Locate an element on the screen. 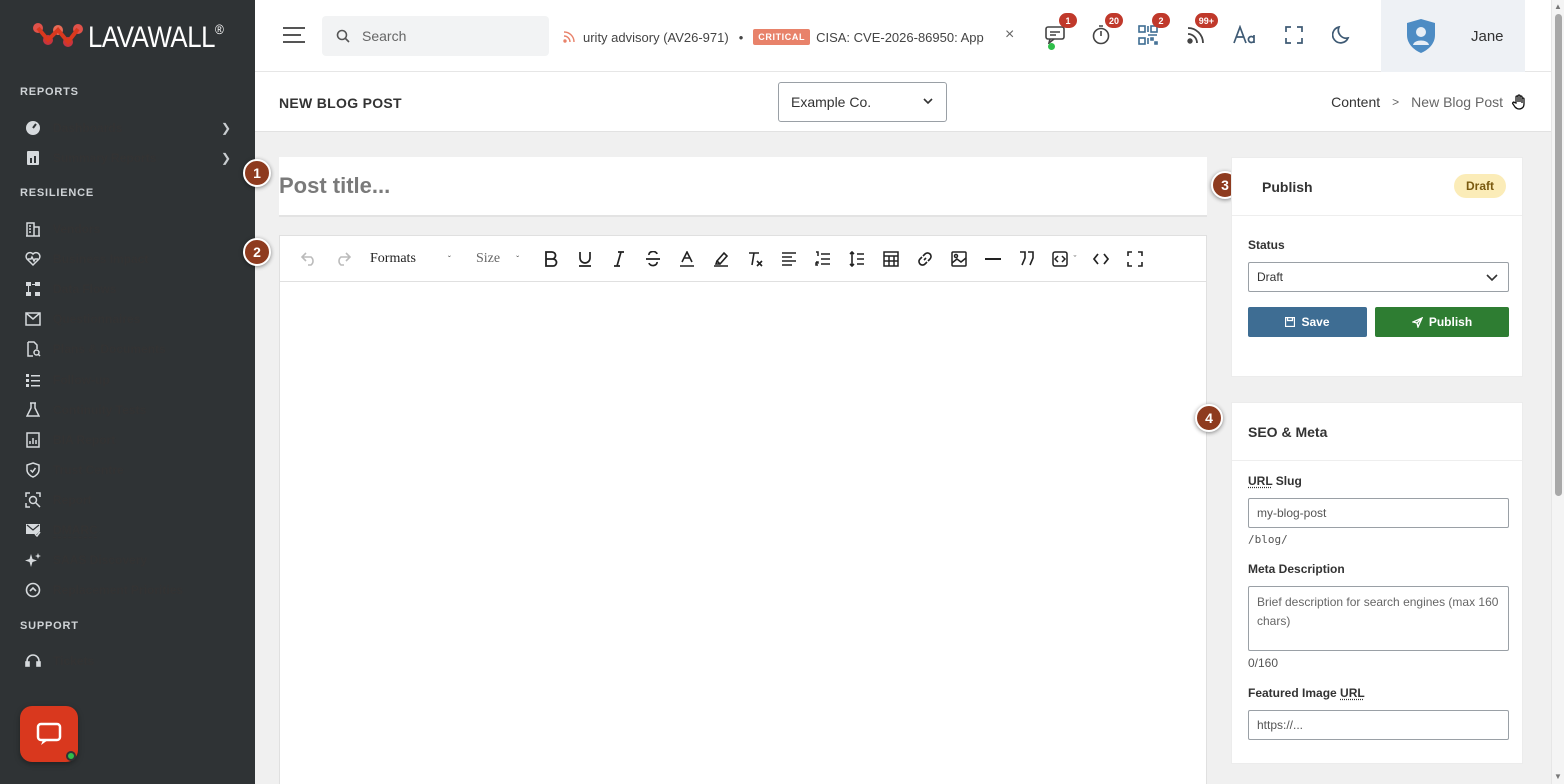 This screenshot has width=1564, height=784. horizontal-rule-button is located at coordinates (993, 259).